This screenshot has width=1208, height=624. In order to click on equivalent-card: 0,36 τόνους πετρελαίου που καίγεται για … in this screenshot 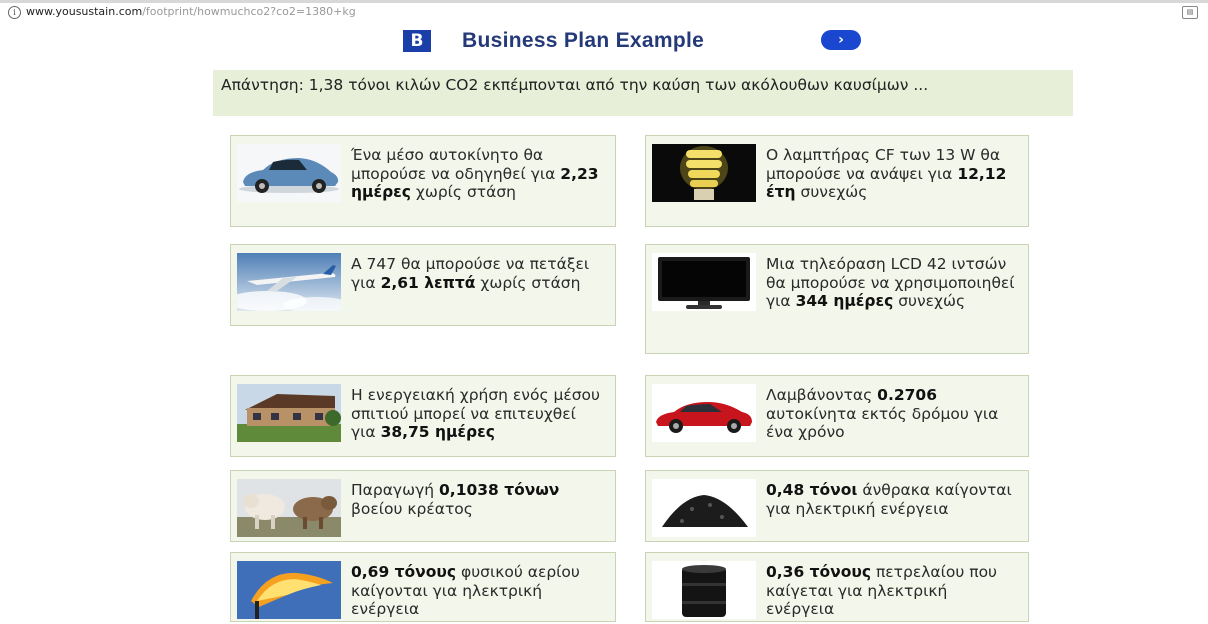, I will do `click(837, 587)`.